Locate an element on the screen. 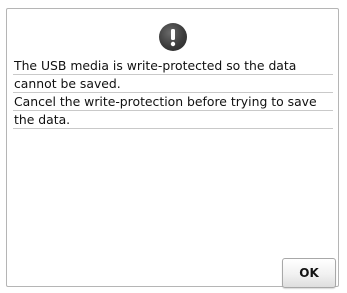 The image size is (347, 293). exclamation-icon is located at coordinates (173, 37).